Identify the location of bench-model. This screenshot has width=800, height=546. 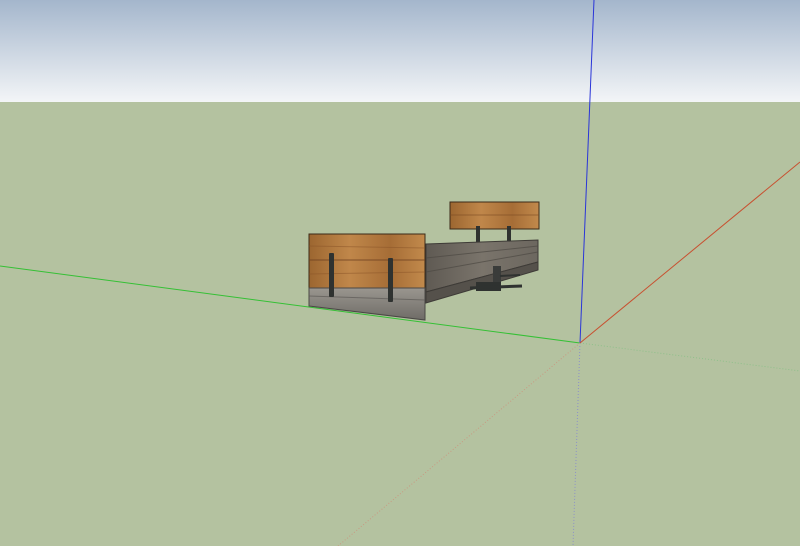
(424, 261).